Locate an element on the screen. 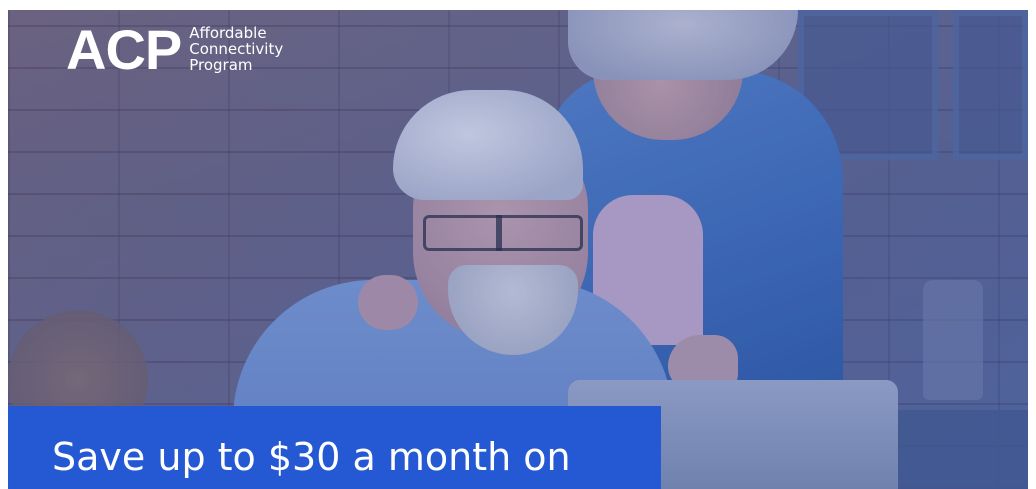 The image size is (1036, 489). headline-banner: Save up to $30 a month on is located at coordinates (334, 447).